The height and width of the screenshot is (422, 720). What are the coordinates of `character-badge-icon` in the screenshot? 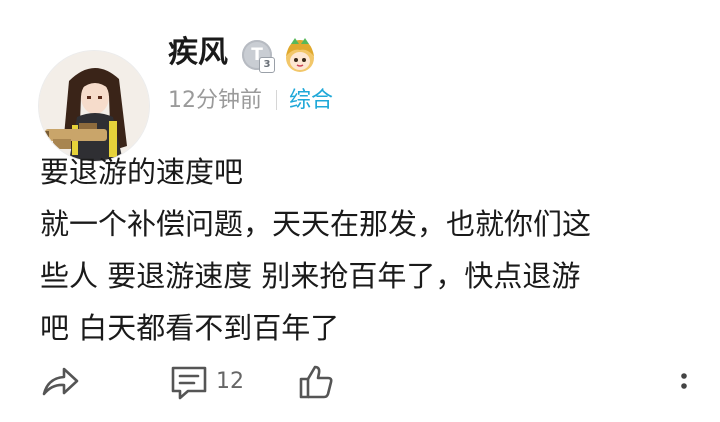 It's located at (300, 55).